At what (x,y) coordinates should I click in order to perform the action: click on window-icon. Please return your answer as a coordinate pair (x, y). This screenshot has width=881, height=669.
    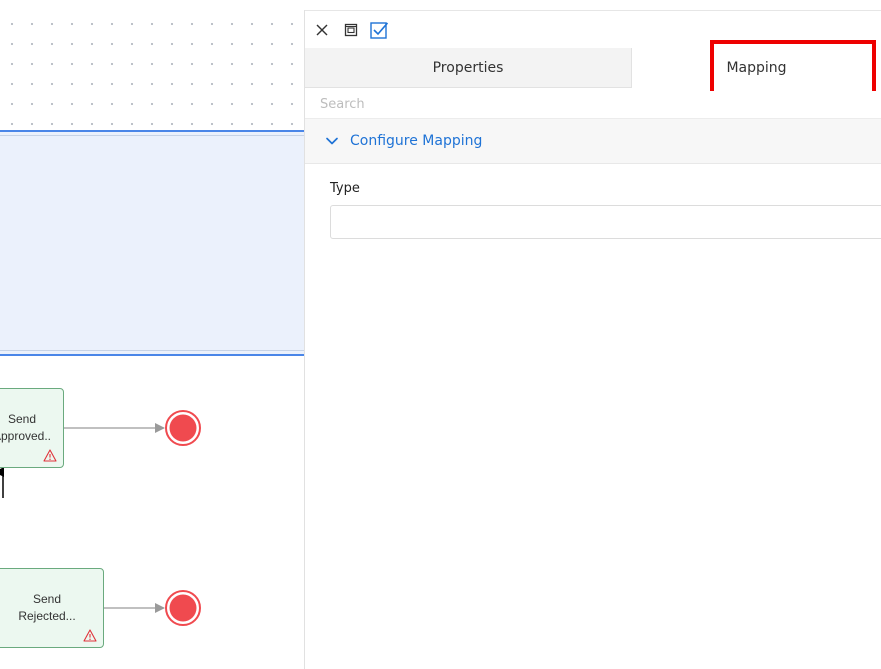
    Looking at the image, I should click on (351, 30).